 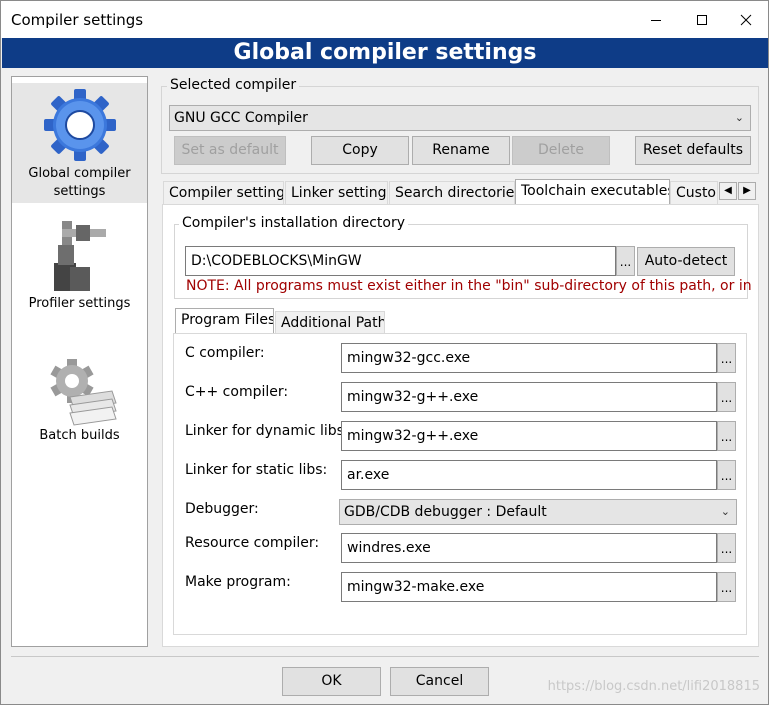 What do you see at coordinates (385, 53) in the screenshot?
I see `page-title-banner: Global compiler settings` at bounding box center [385, 53].